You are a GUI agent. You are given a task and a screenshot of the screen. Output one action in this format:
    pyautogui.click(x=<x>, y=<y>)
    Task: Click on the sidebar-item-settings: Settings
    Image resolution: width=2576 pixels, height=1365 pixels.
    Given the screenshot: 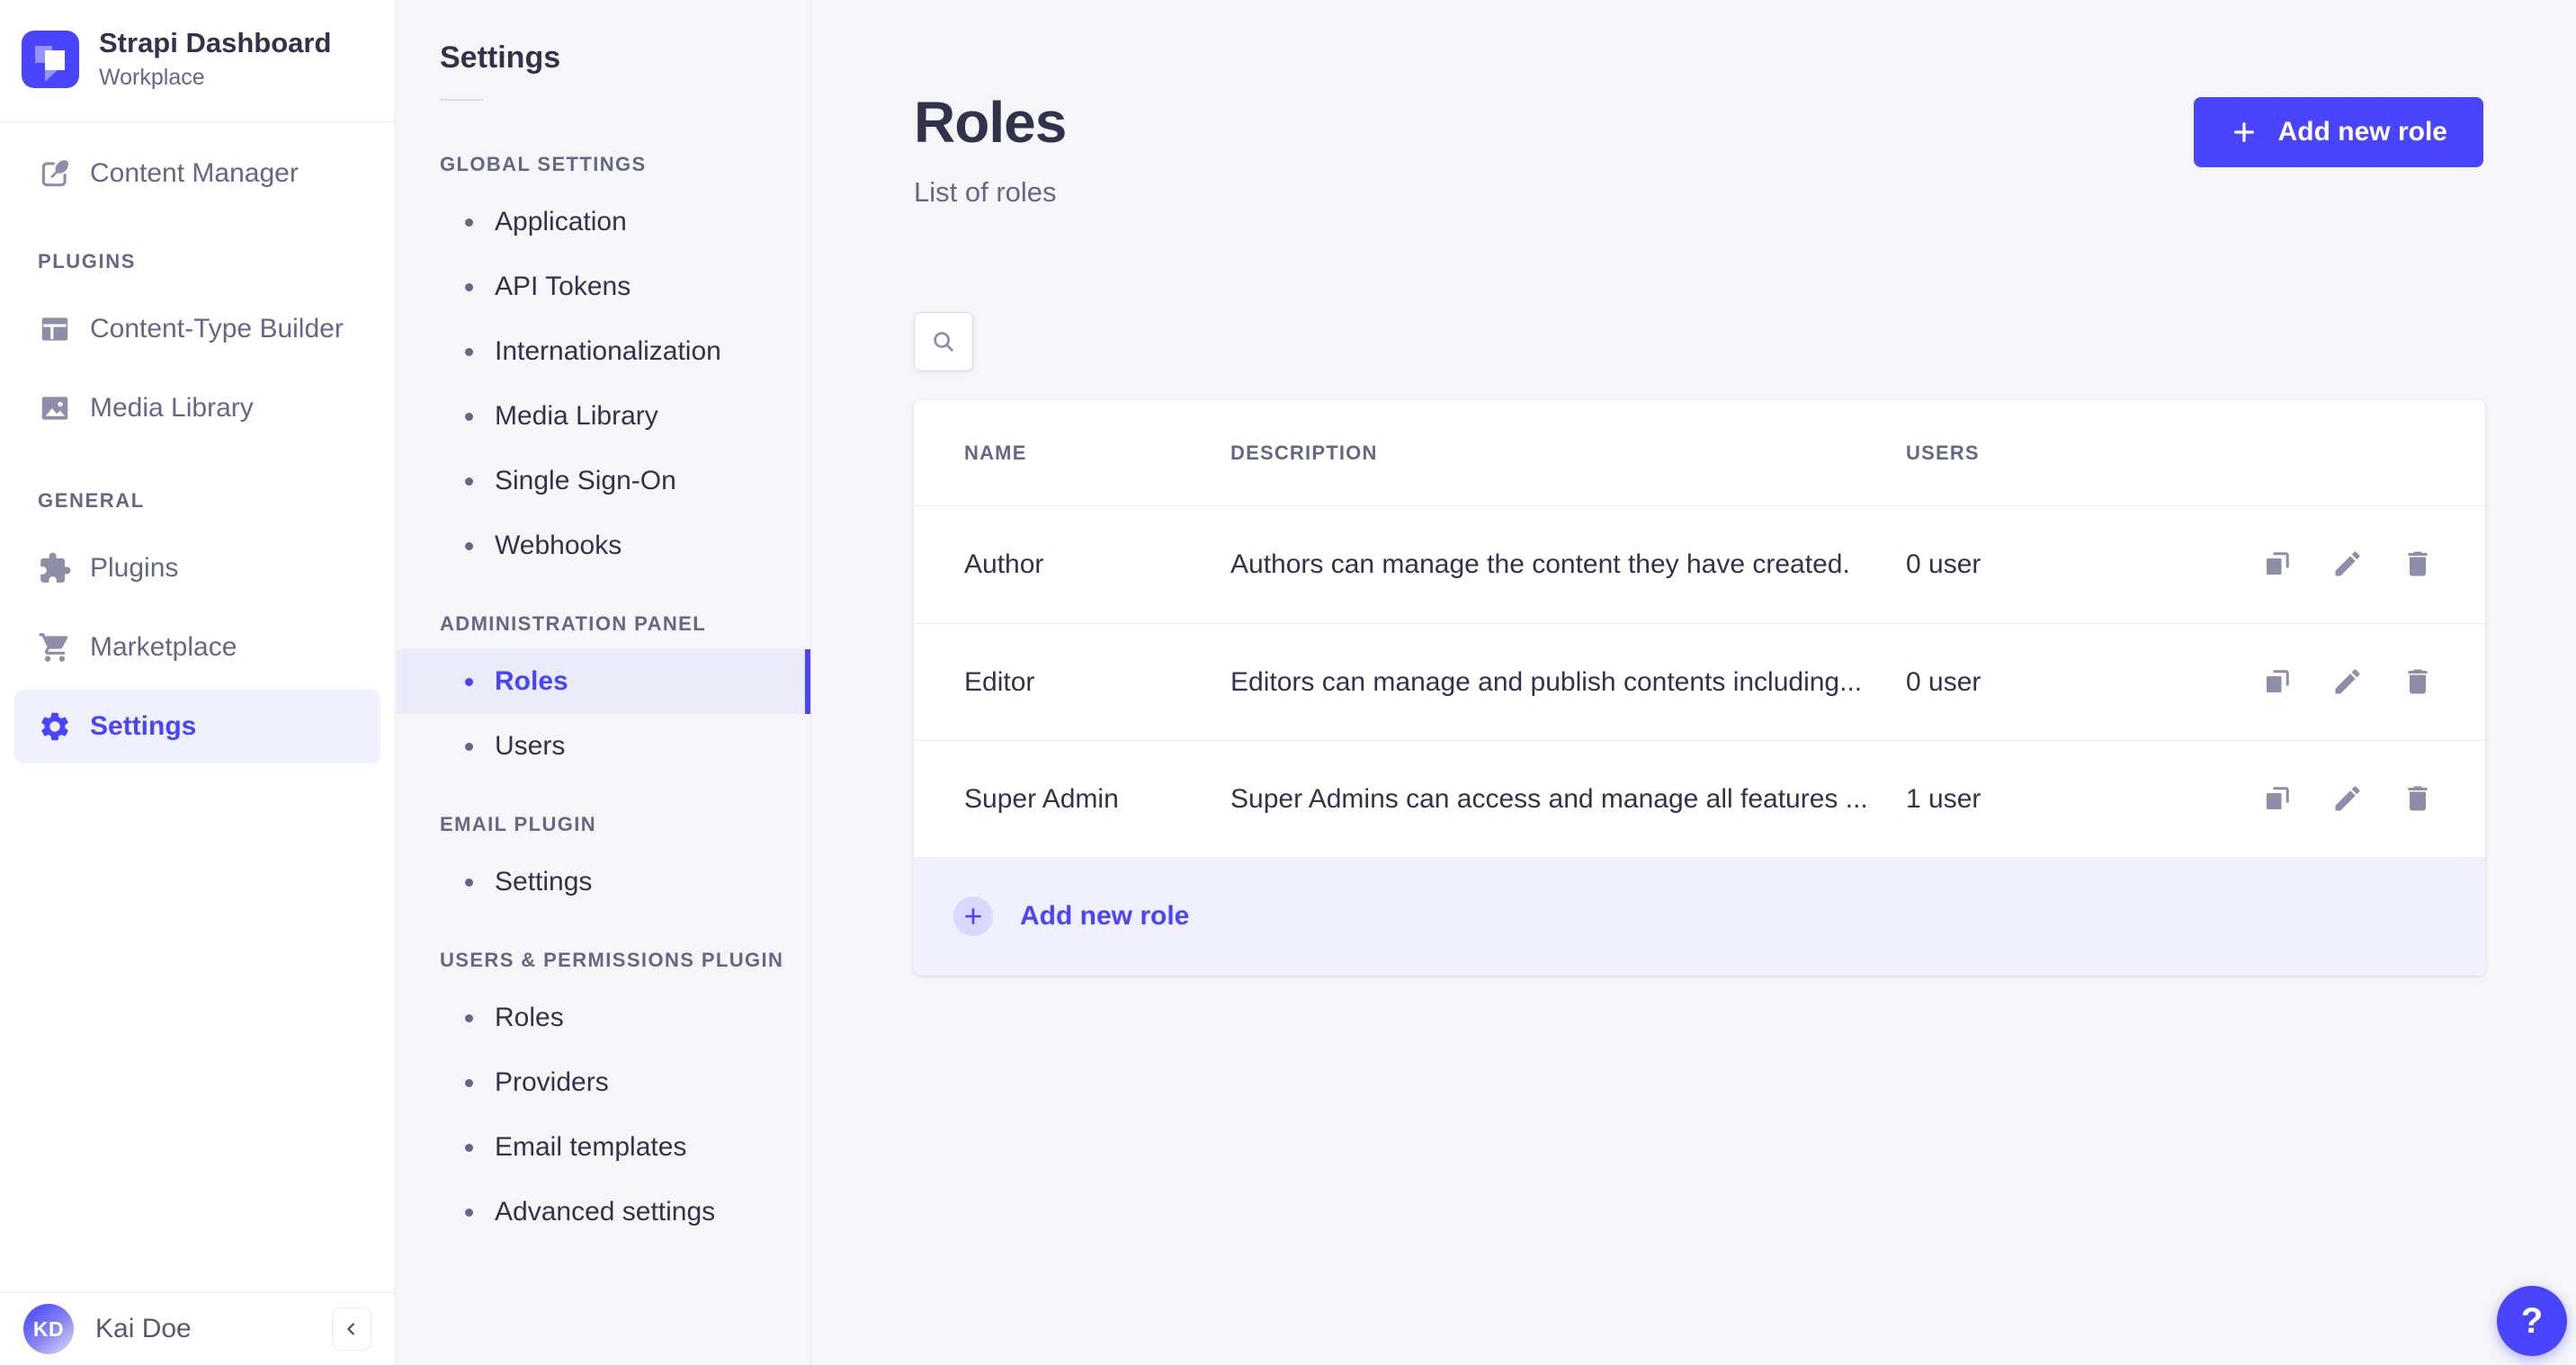 What is the action you would take?
    pyautogui.click(x=197, y=727)
    